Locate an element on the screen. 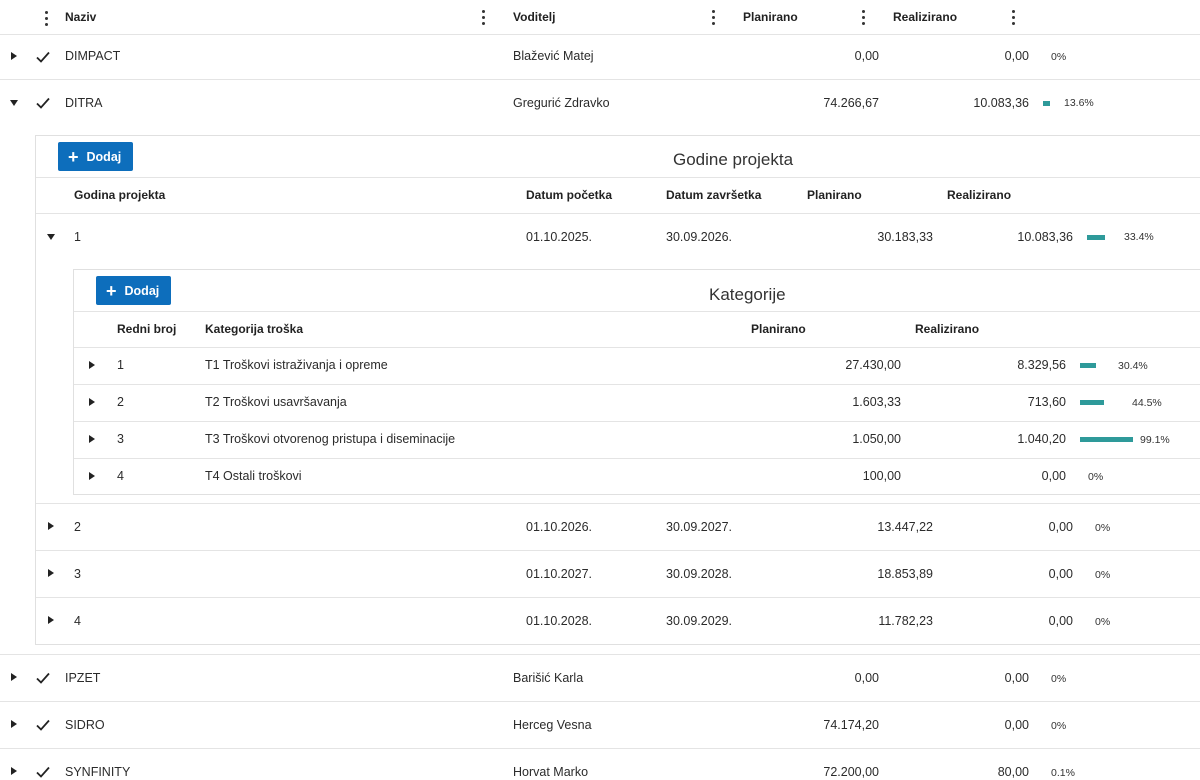 Image resolution: width=1200 pixels, height=780 pixels. project-lead: Gregurić Zdravko is located at coordinates (561, 103).